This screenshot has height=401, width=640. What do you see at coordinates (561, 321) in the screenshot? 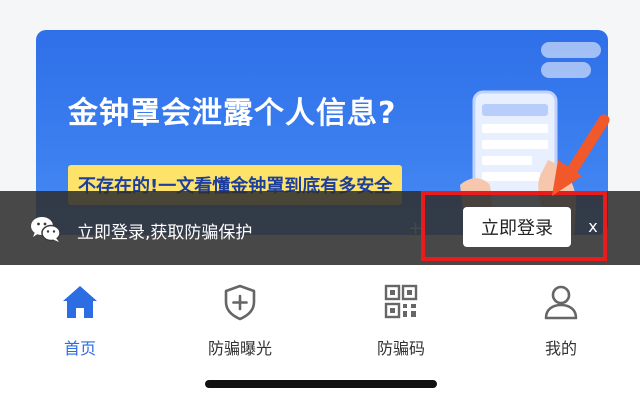
I see `nav-item-profile: 我的` at bounding box center [561, 321].